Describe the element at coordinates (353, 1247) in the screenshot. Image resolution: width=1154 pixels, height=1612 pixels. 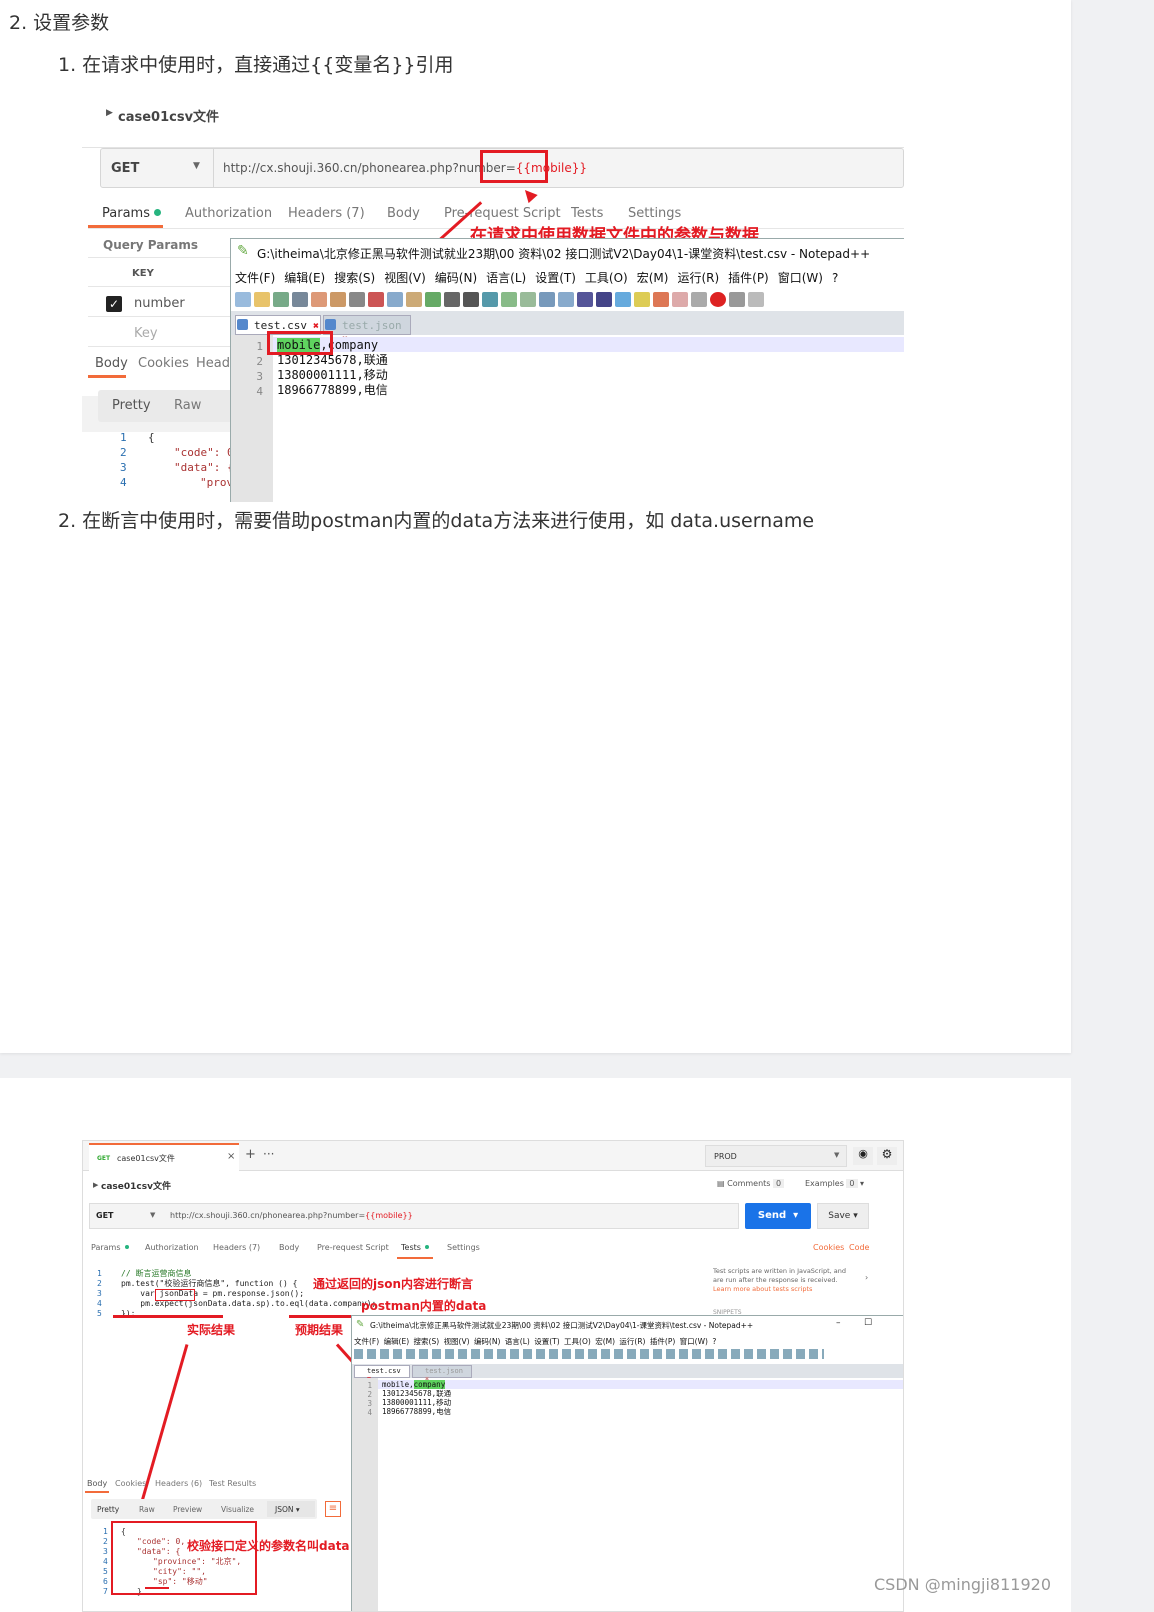
I see `tab-pre-request: Pre-request Script` at that location.